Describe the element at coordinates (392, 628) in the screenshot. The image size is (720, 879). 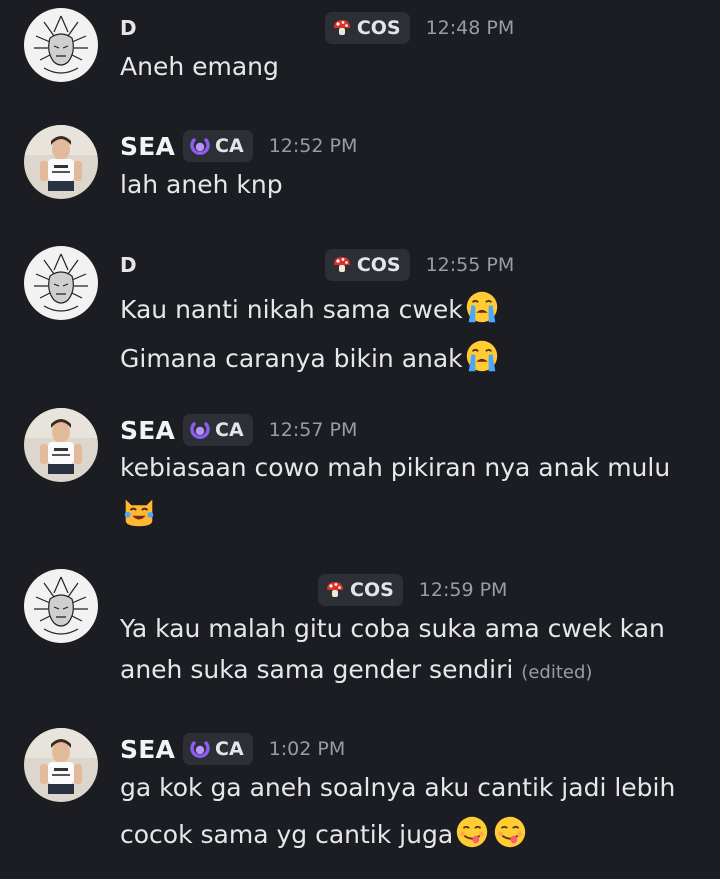
I see `message-text: Ya kau malah gitu coba suka ama cwek kan` at that location.